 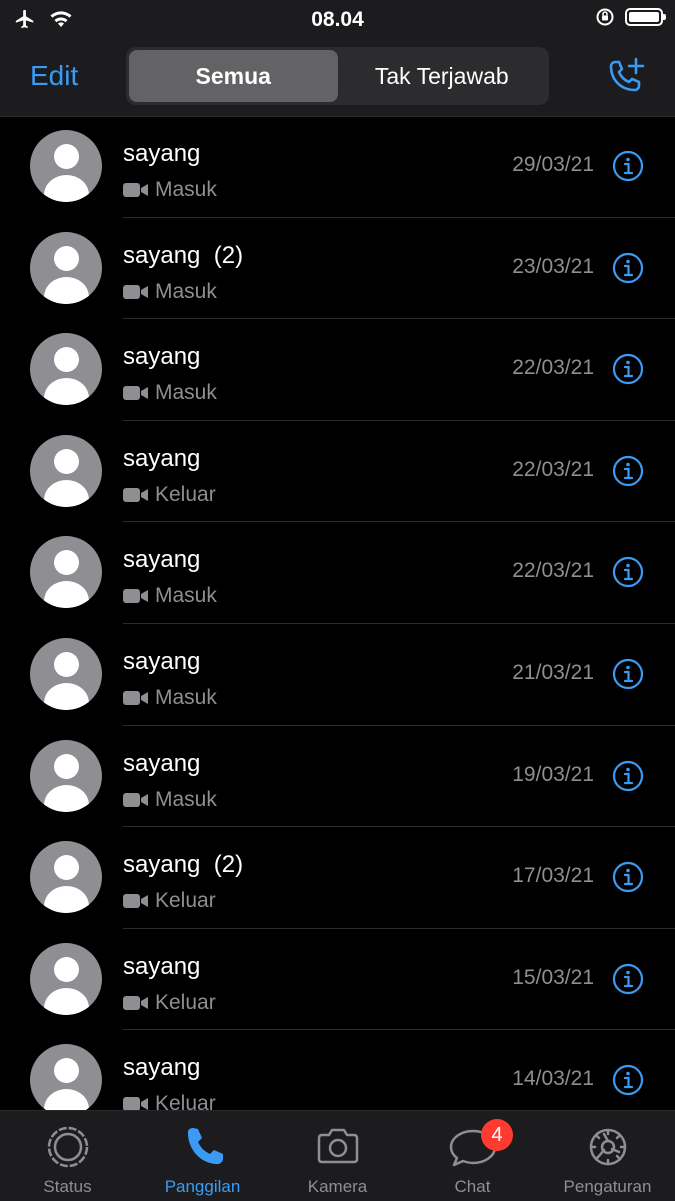 I want to click on call-date: 23/03/21, so click(x=553, y=266).